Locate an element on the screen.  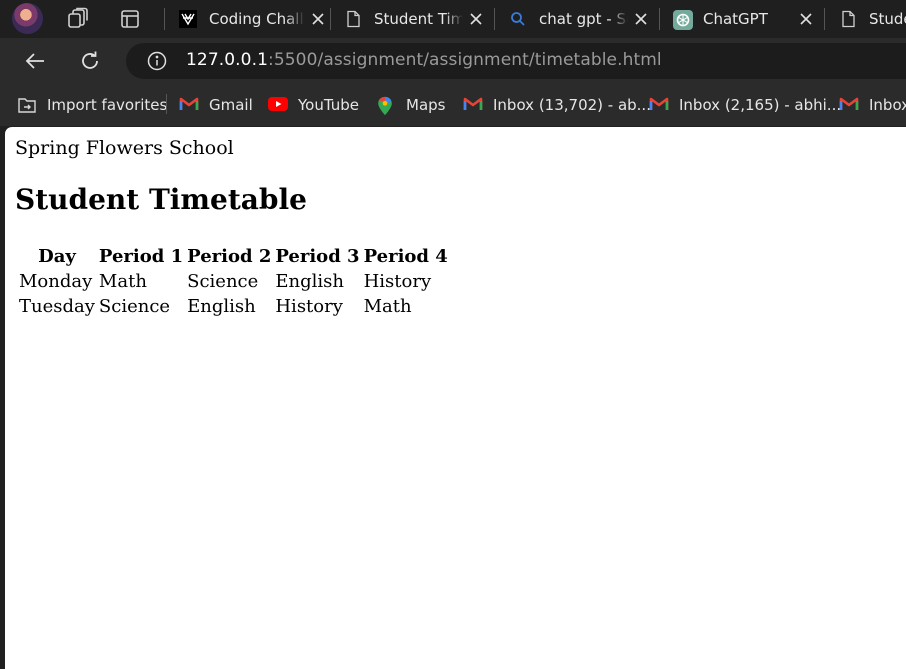
favorite-youtube: YouTube is located at coordinates (313, 105).